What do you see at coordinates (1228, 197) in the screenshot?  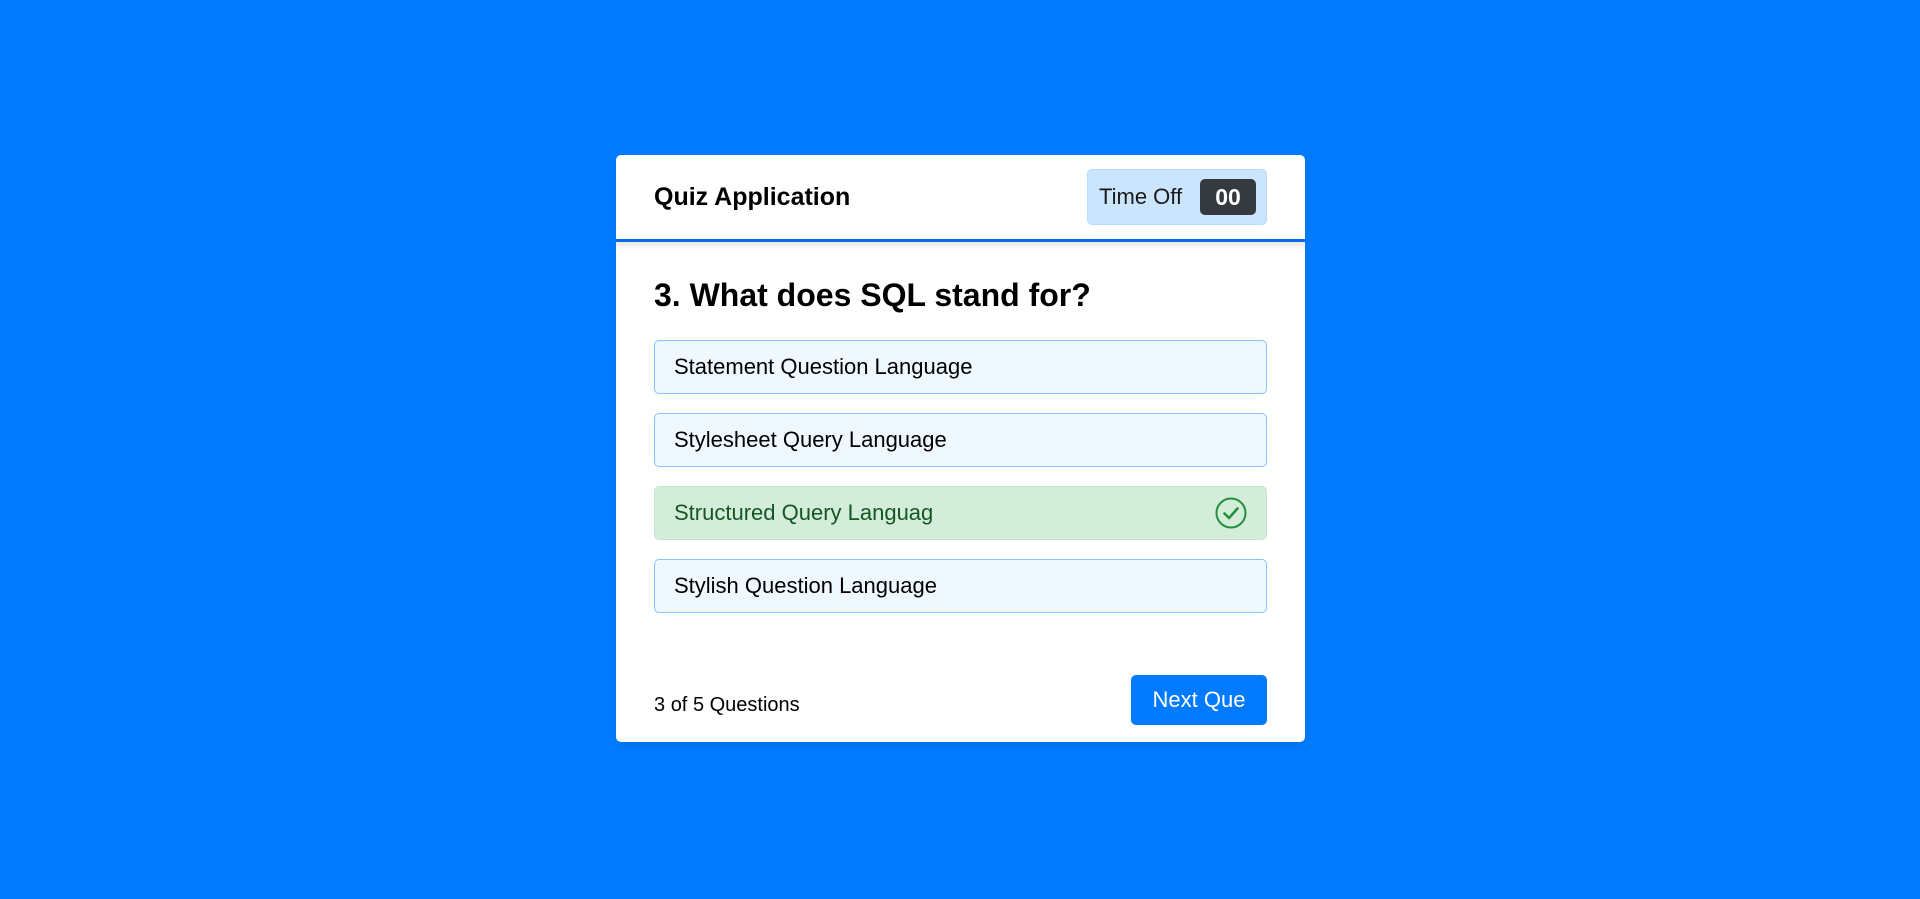 I see `timer-seconds: 00` at bounding box center [1228, 197].